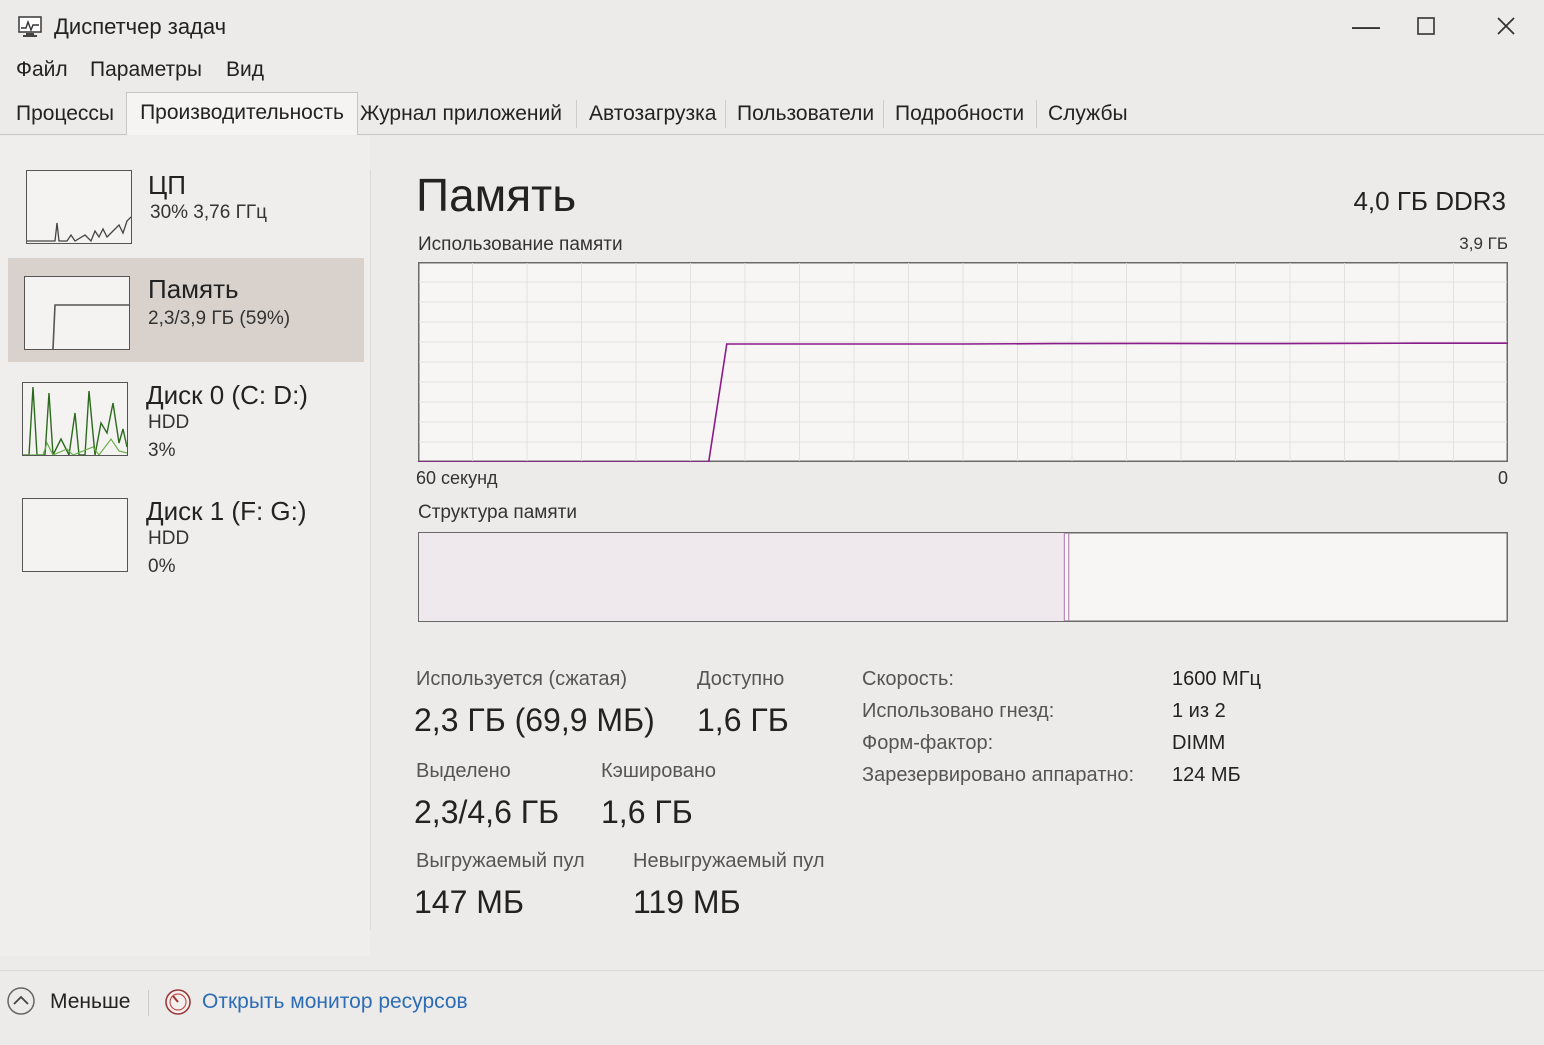 The height and width of the screenshot is (1045, 1544). What do you see at coordinates (1206, 775) in the screenshot?
I see `spec-reserved-value: 124 МБ` at bounding box center [1206, 775].